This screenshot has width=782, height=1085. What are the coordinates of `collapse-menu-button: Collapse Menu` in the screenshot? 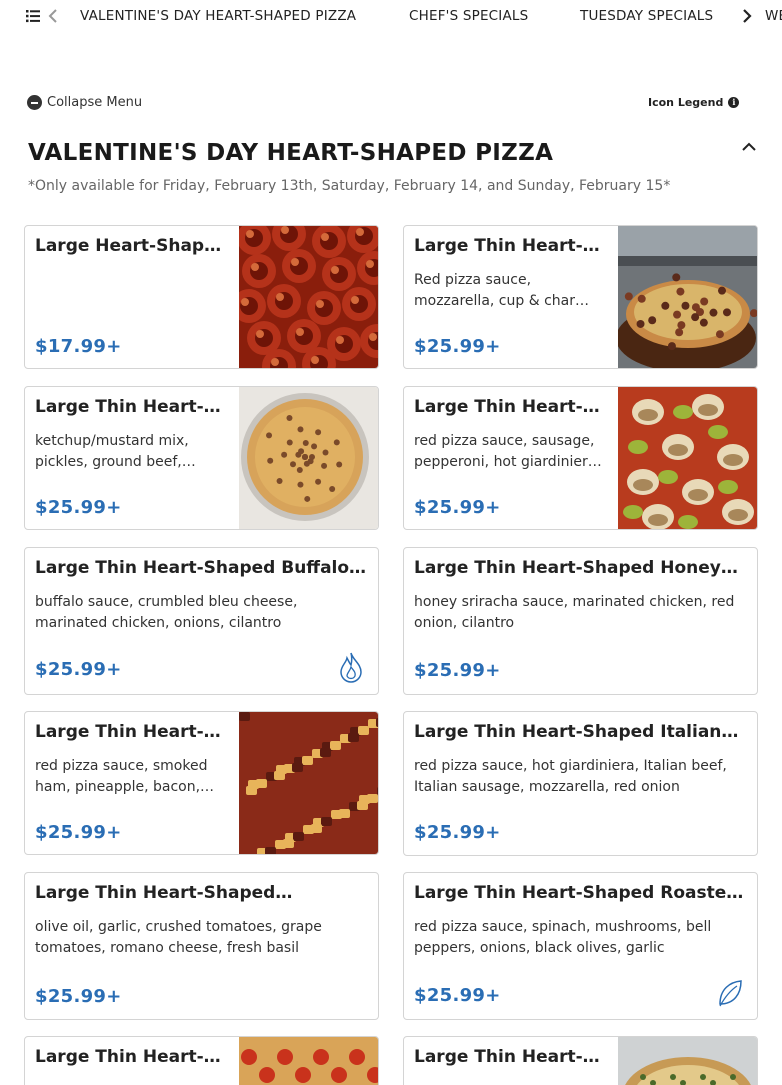 It's located at (84, 102).